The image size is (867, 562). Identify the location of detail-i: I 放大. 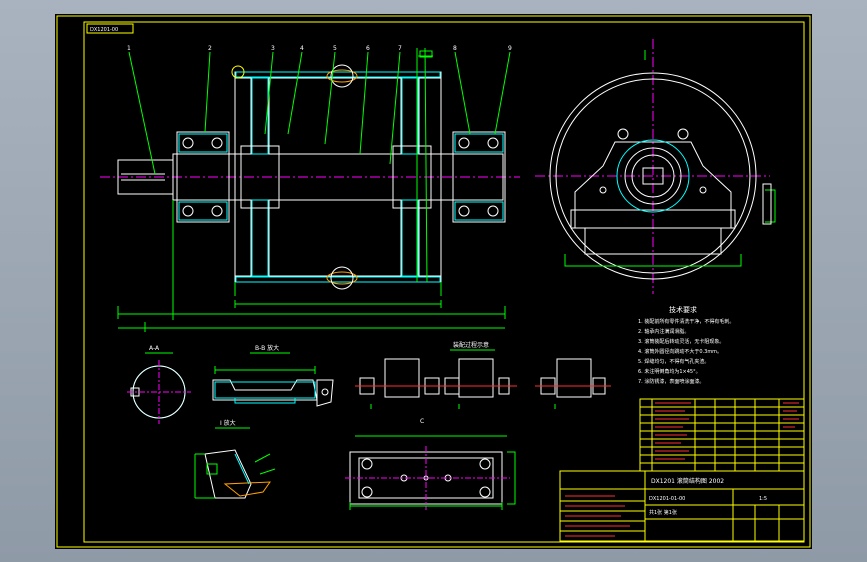
(235, 459).